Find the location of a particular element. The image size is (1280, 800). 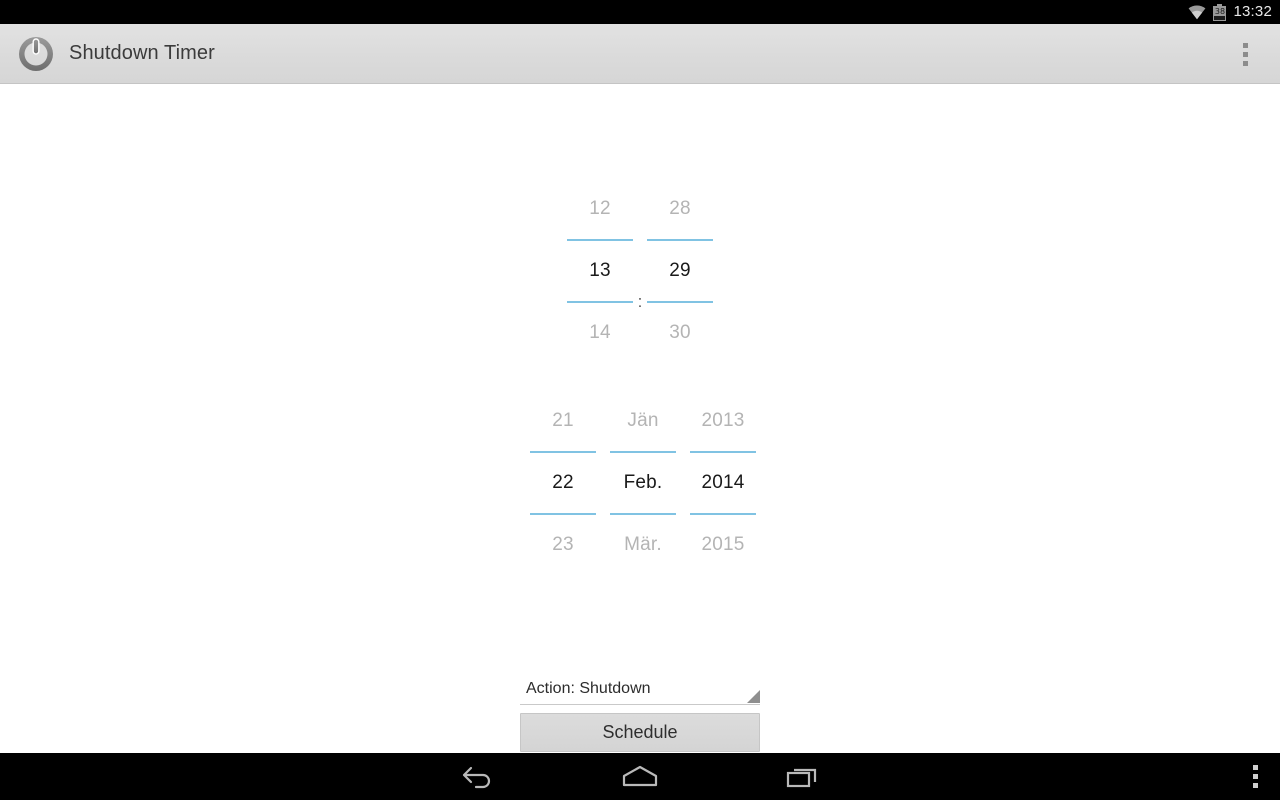

day-picker-column: 21 22 23 is located at coordinates (563, 483).